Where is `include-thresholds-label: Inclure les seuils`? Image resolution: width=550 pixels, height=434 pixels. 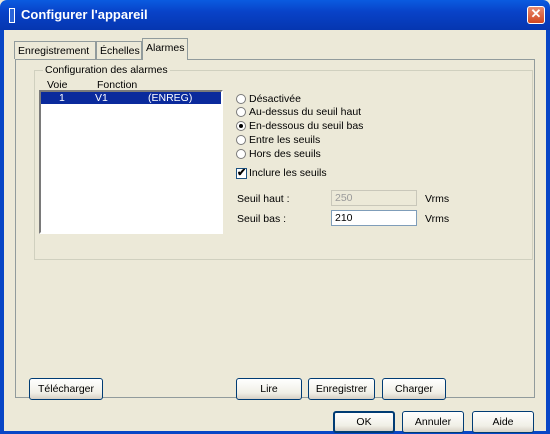
include-thresholds-label: Inclure les seuils is located at coordinates (288, 173).